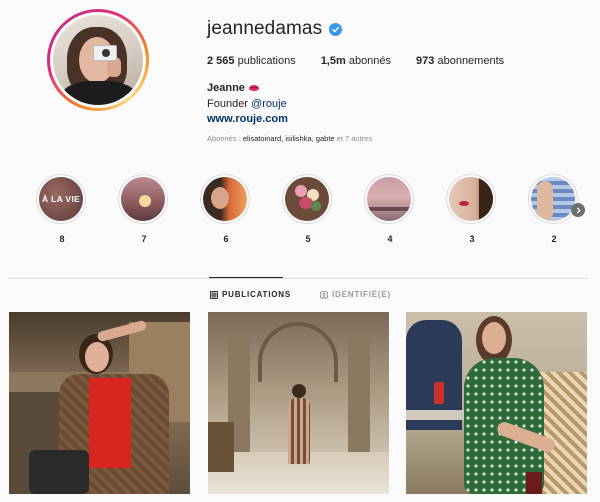  What do you see at coordinates (214, 294) in the screenshot?
I see `grid-icon` at bounding box center [214, 294].